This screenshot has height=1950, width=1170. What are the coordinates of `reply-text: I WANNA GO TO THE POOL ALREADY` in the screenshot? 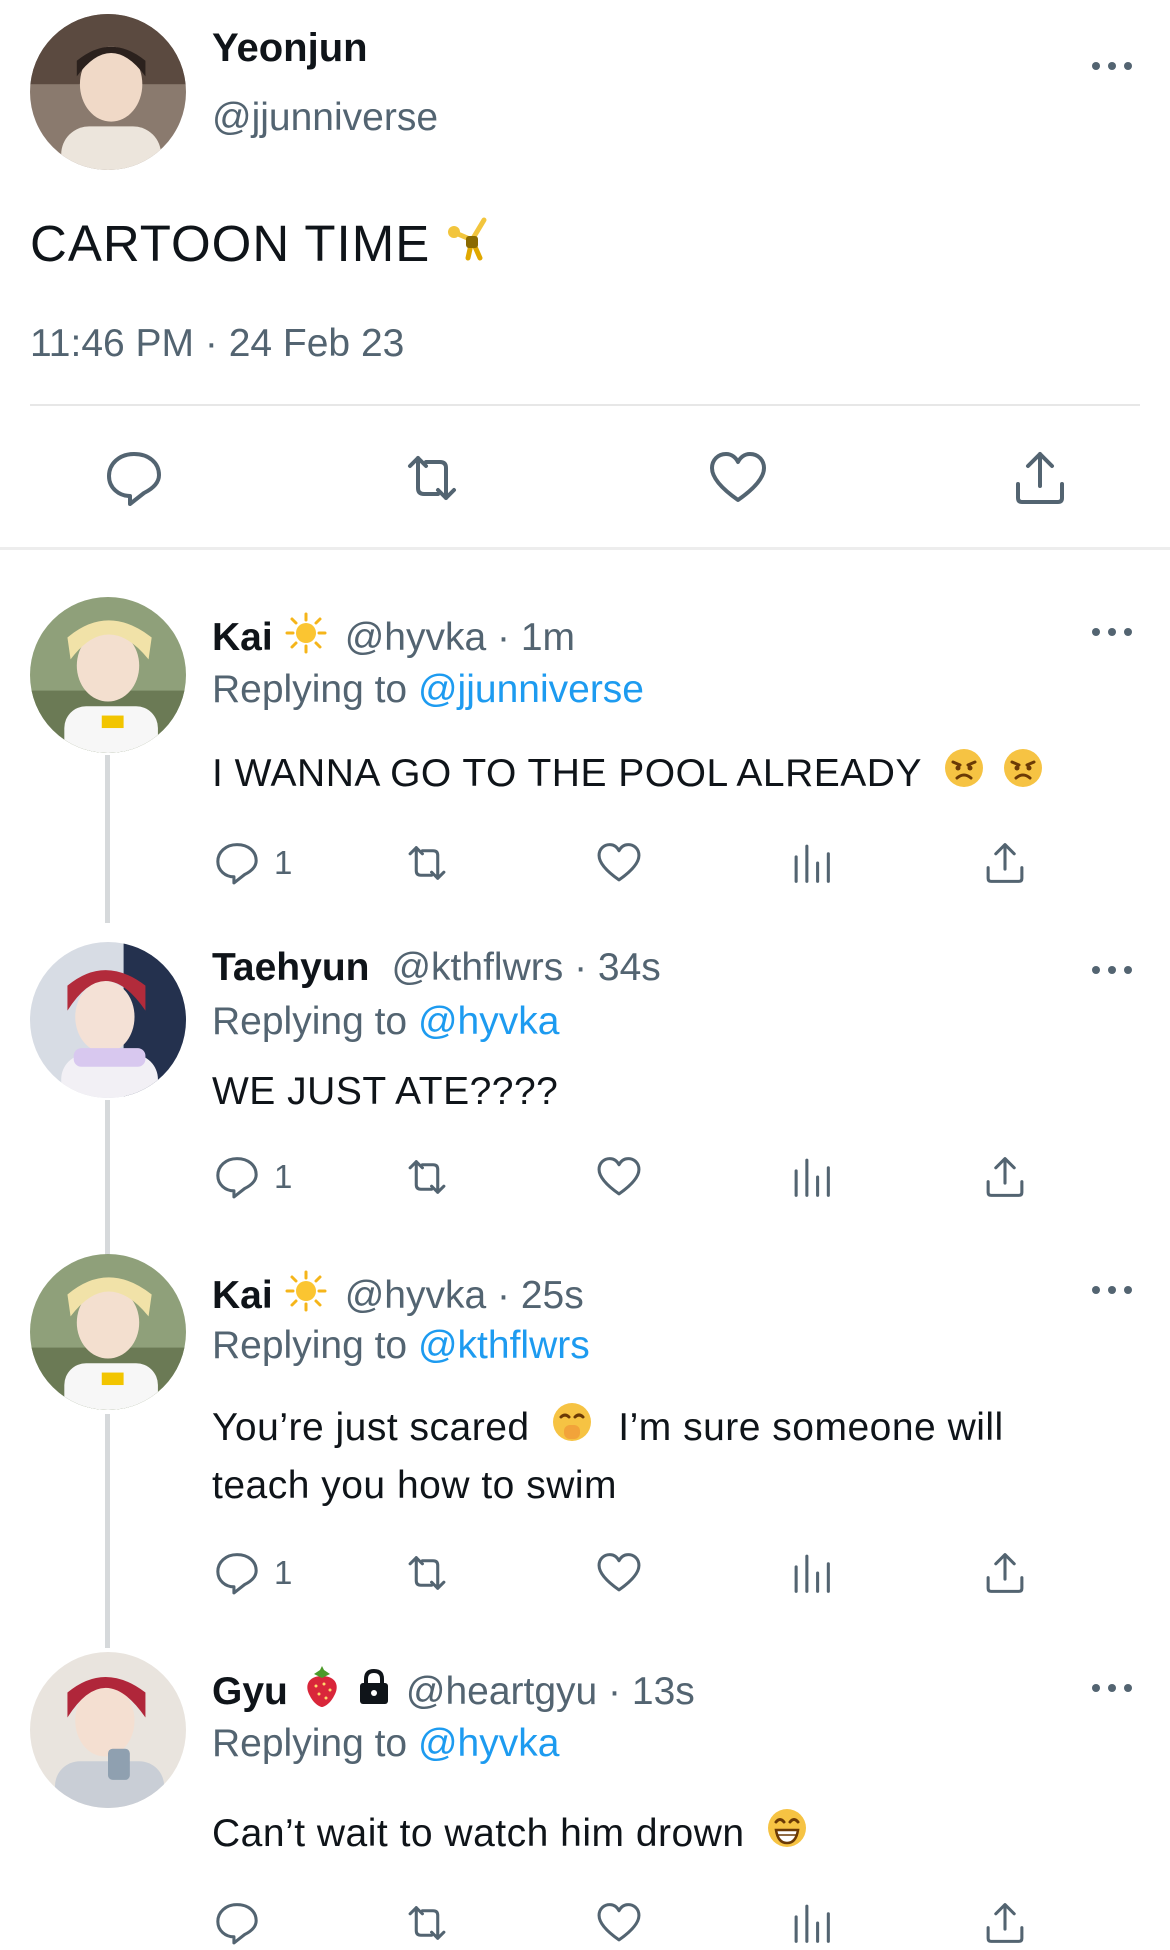 It's located at (628, 775).